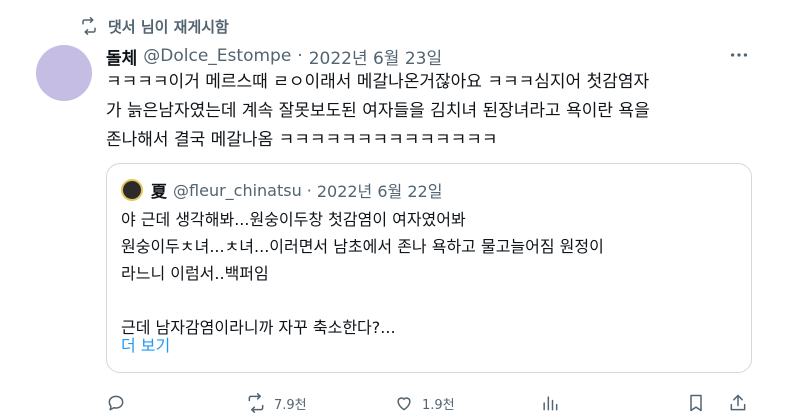  What do you see at coordinates (159, 191) in the screenshot?
I see `quote-author-name: 夏` at bounding box center [159, 191].